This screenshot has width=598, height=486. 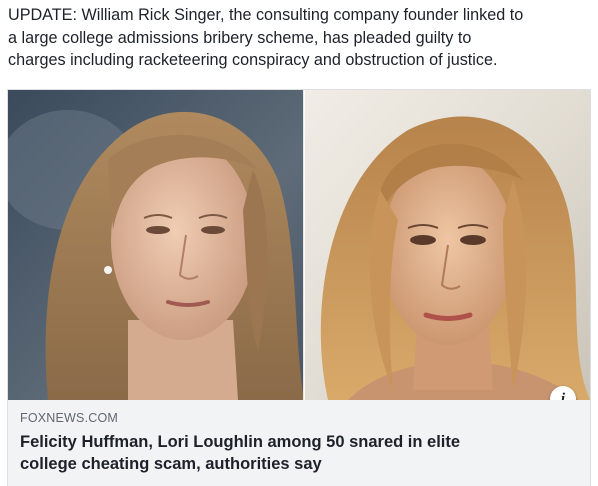 I want to click on link-headline-line: college cheating scam, authorities say, so click(x=171, y=464).